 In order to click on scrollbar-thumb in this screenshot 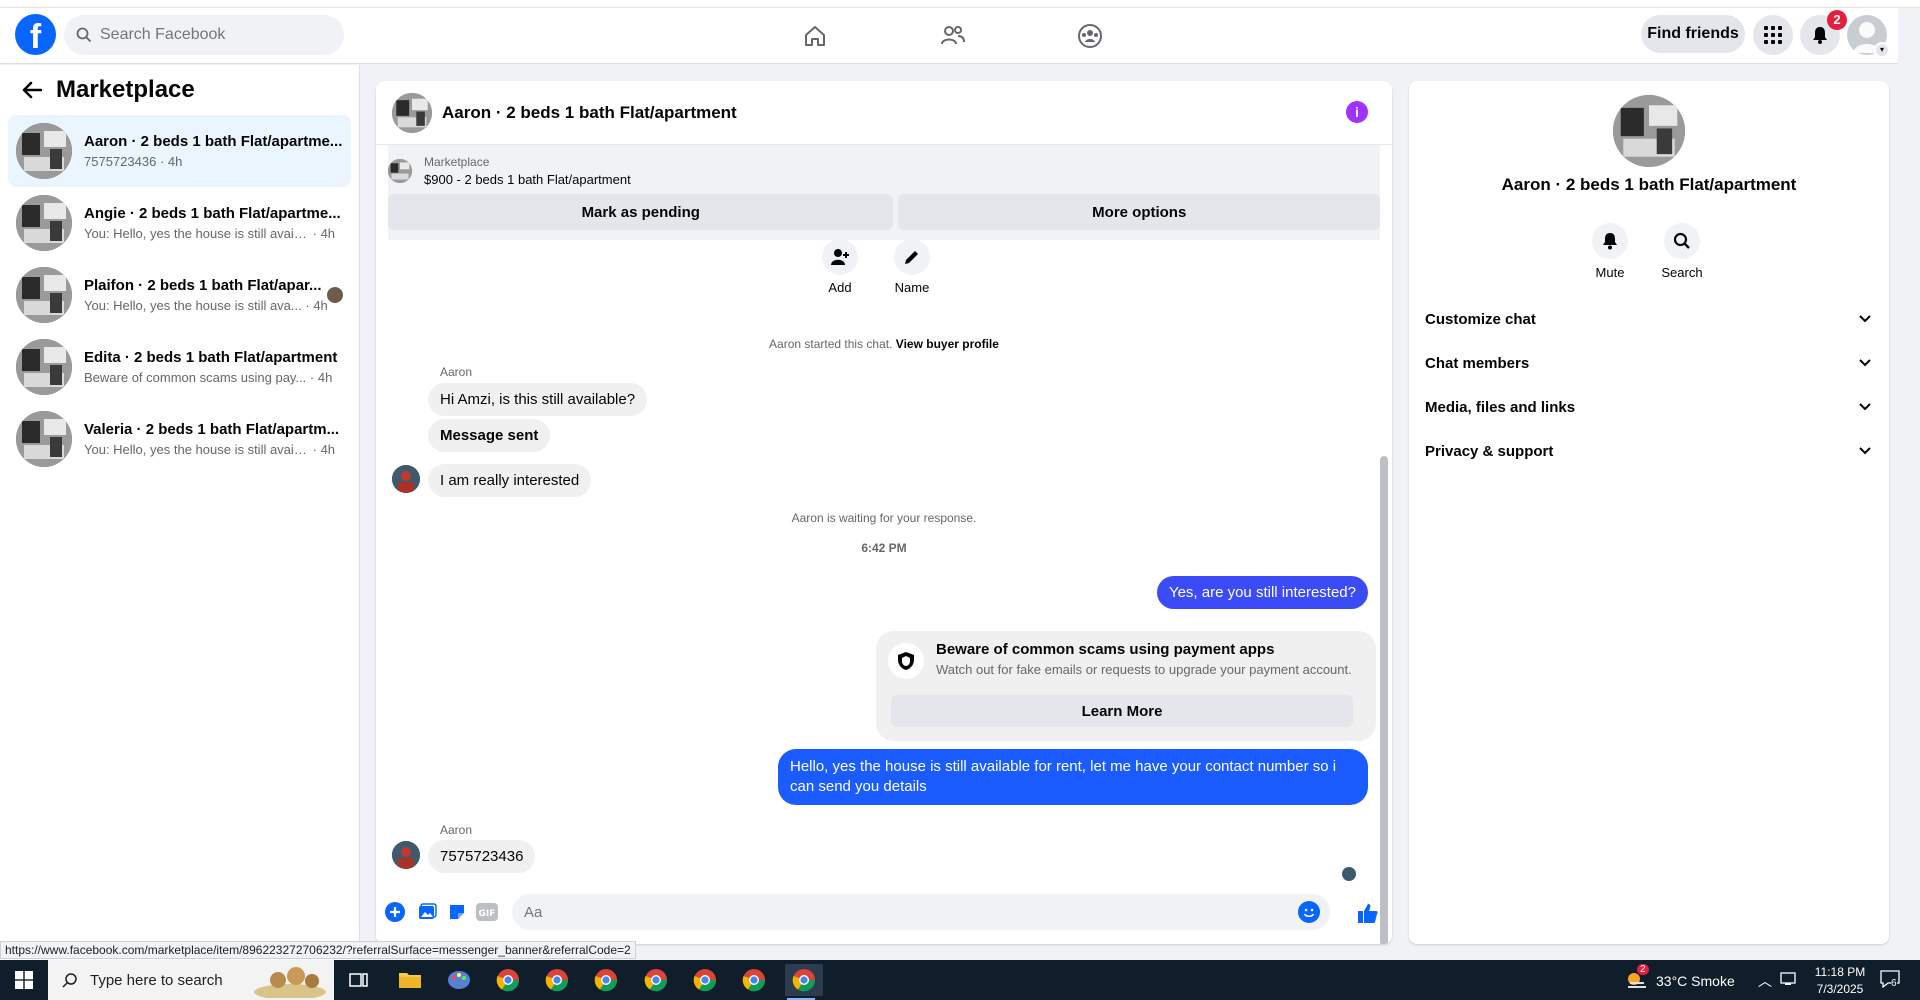, I will do `click(1384, 700)`.